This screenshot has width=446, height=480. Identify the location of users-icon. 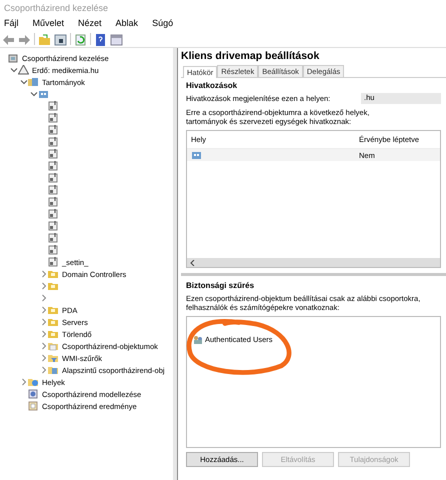
(198, 339).